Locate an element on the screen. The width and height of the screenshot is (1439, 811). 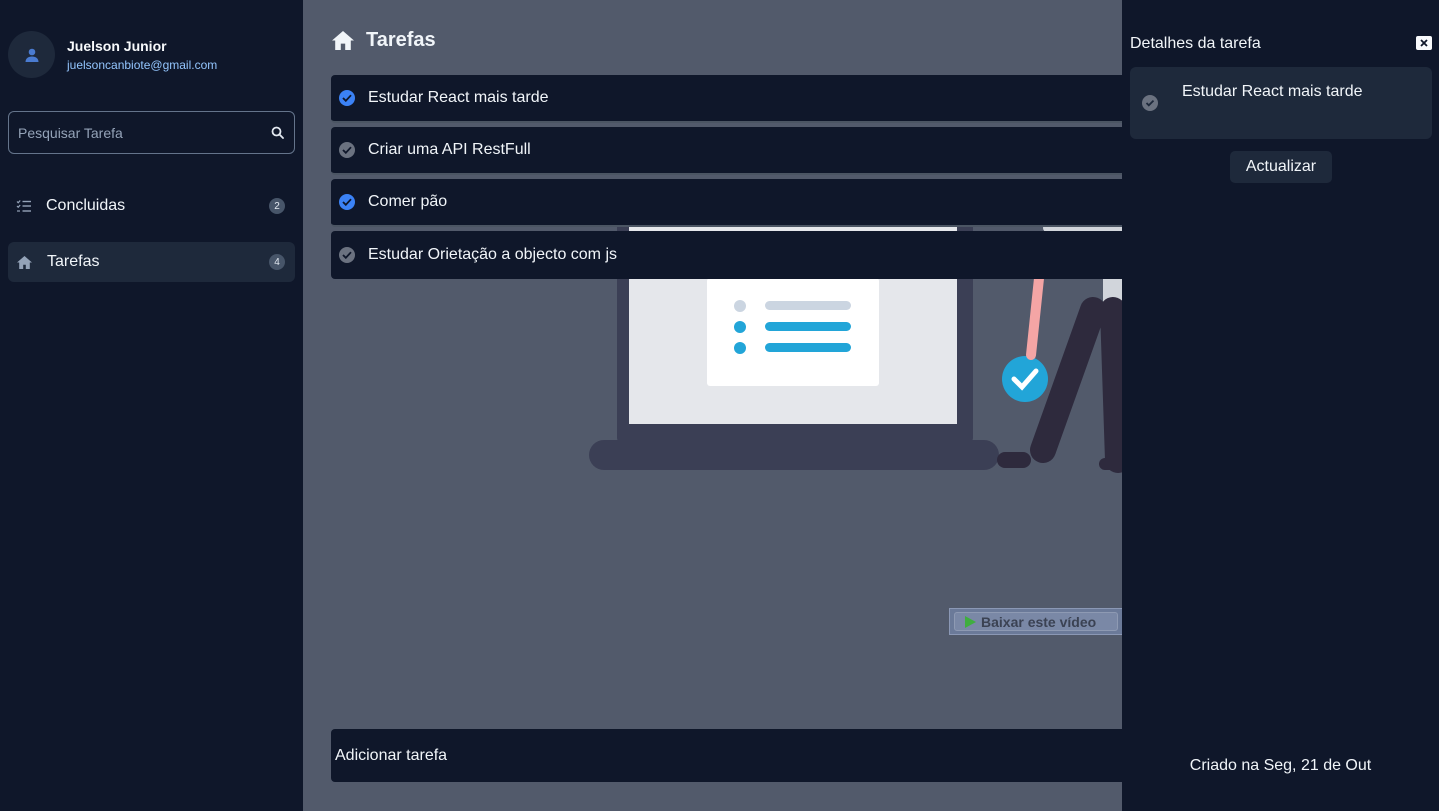
task-item: Criar uma API RestFull is located at coordinates (726, 151).